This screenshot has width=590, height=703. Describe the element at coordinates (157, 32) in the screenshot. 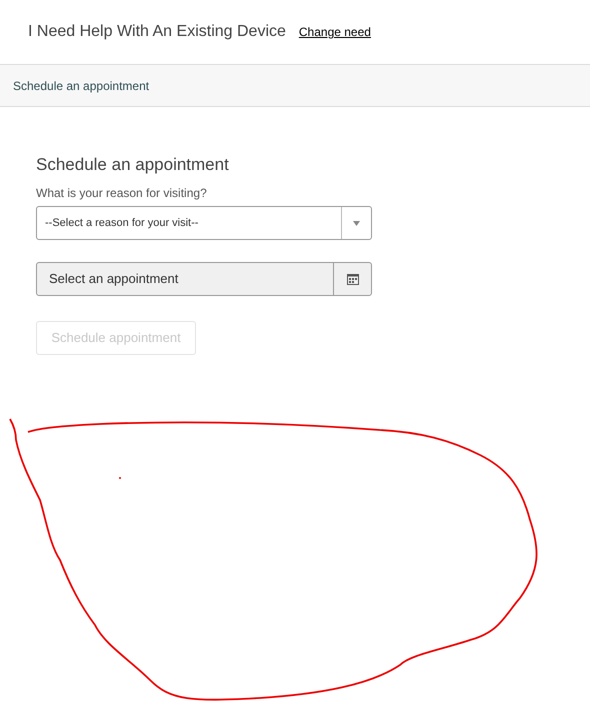

I see `page-title: I Need Help With An Existing Device` at that location.